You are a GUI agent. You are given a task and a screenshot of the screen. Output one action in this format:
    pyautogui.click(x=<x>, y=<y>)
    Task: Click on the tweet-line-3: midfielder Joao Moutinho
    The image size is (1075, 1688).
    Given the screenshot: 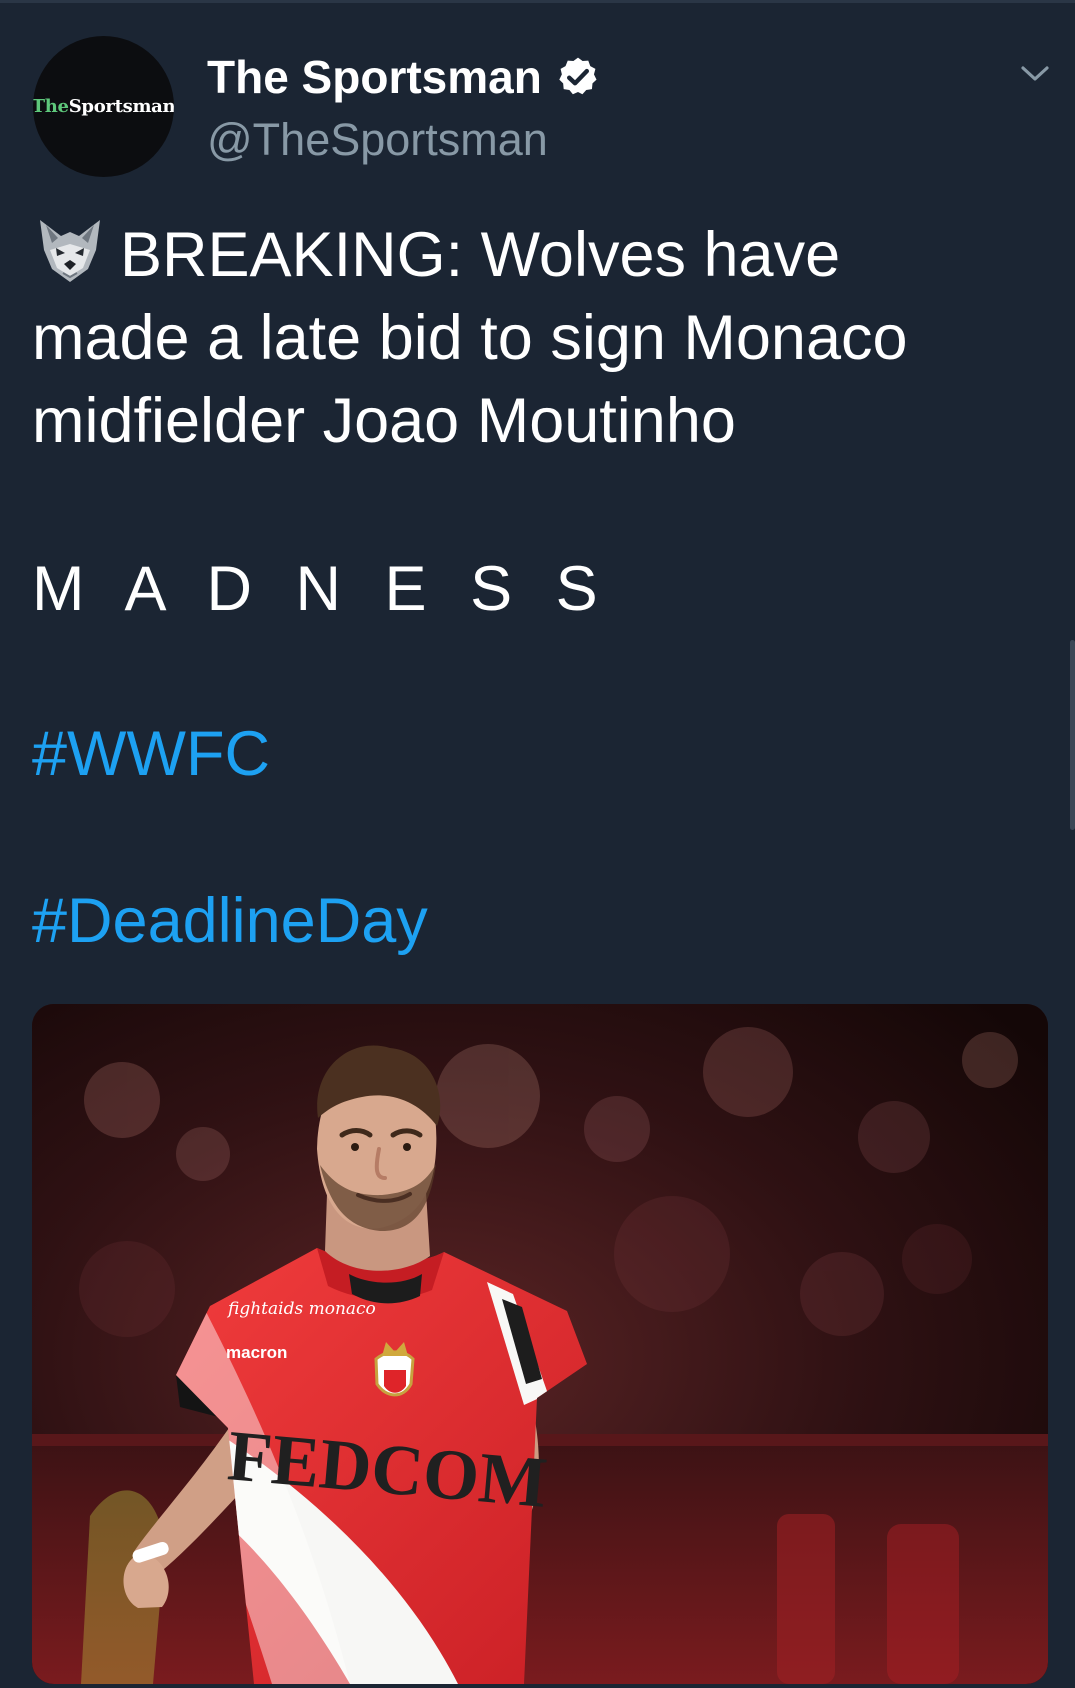 What is the action you would take?
    pyautogui.click(x=384, y=421)
    